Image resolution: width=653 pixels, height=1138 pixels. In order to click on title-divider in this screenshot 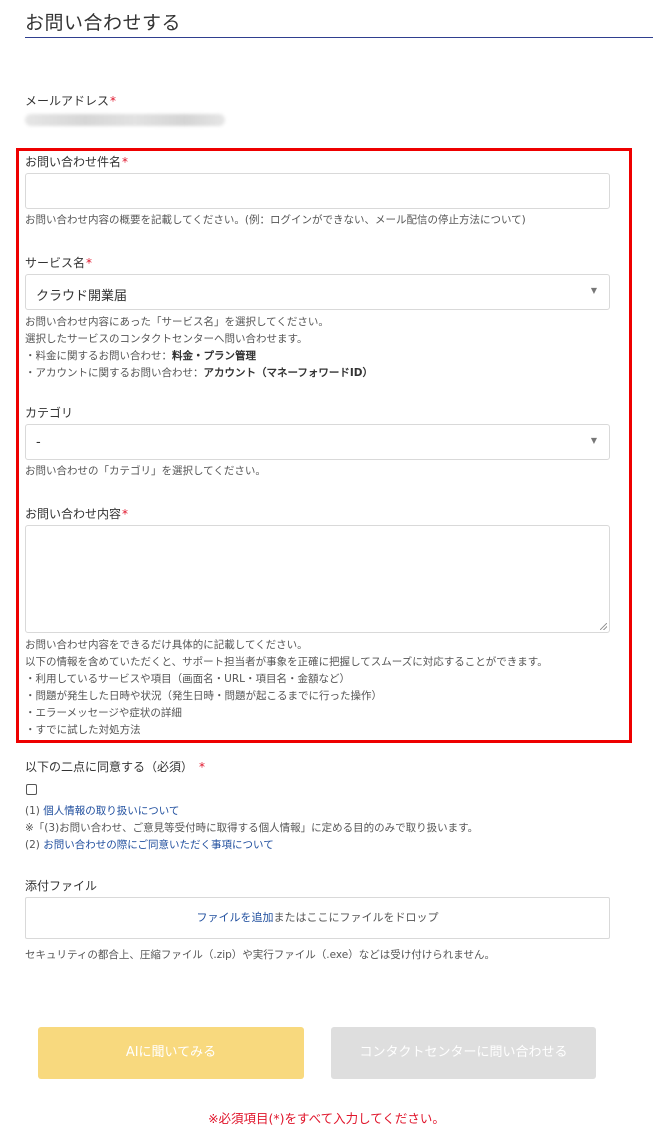, I will do `click(339, 37)`.